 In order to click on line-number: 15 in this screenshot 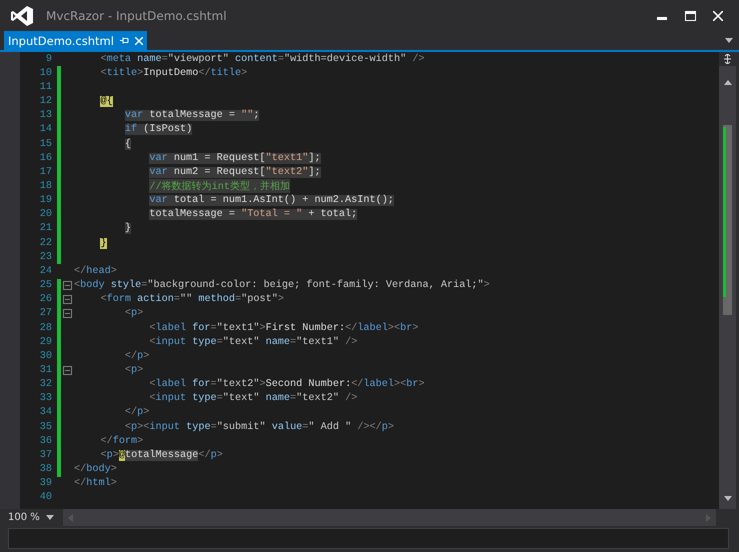, I will do `click(45, 144)`.